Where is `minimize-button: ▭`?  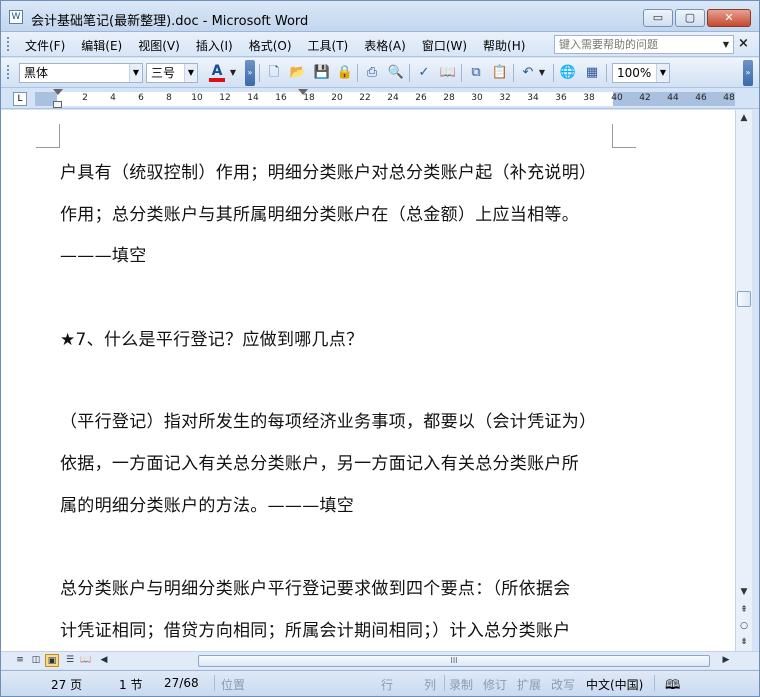 minimize-button: ▭ is located at coordinates (658, 18).